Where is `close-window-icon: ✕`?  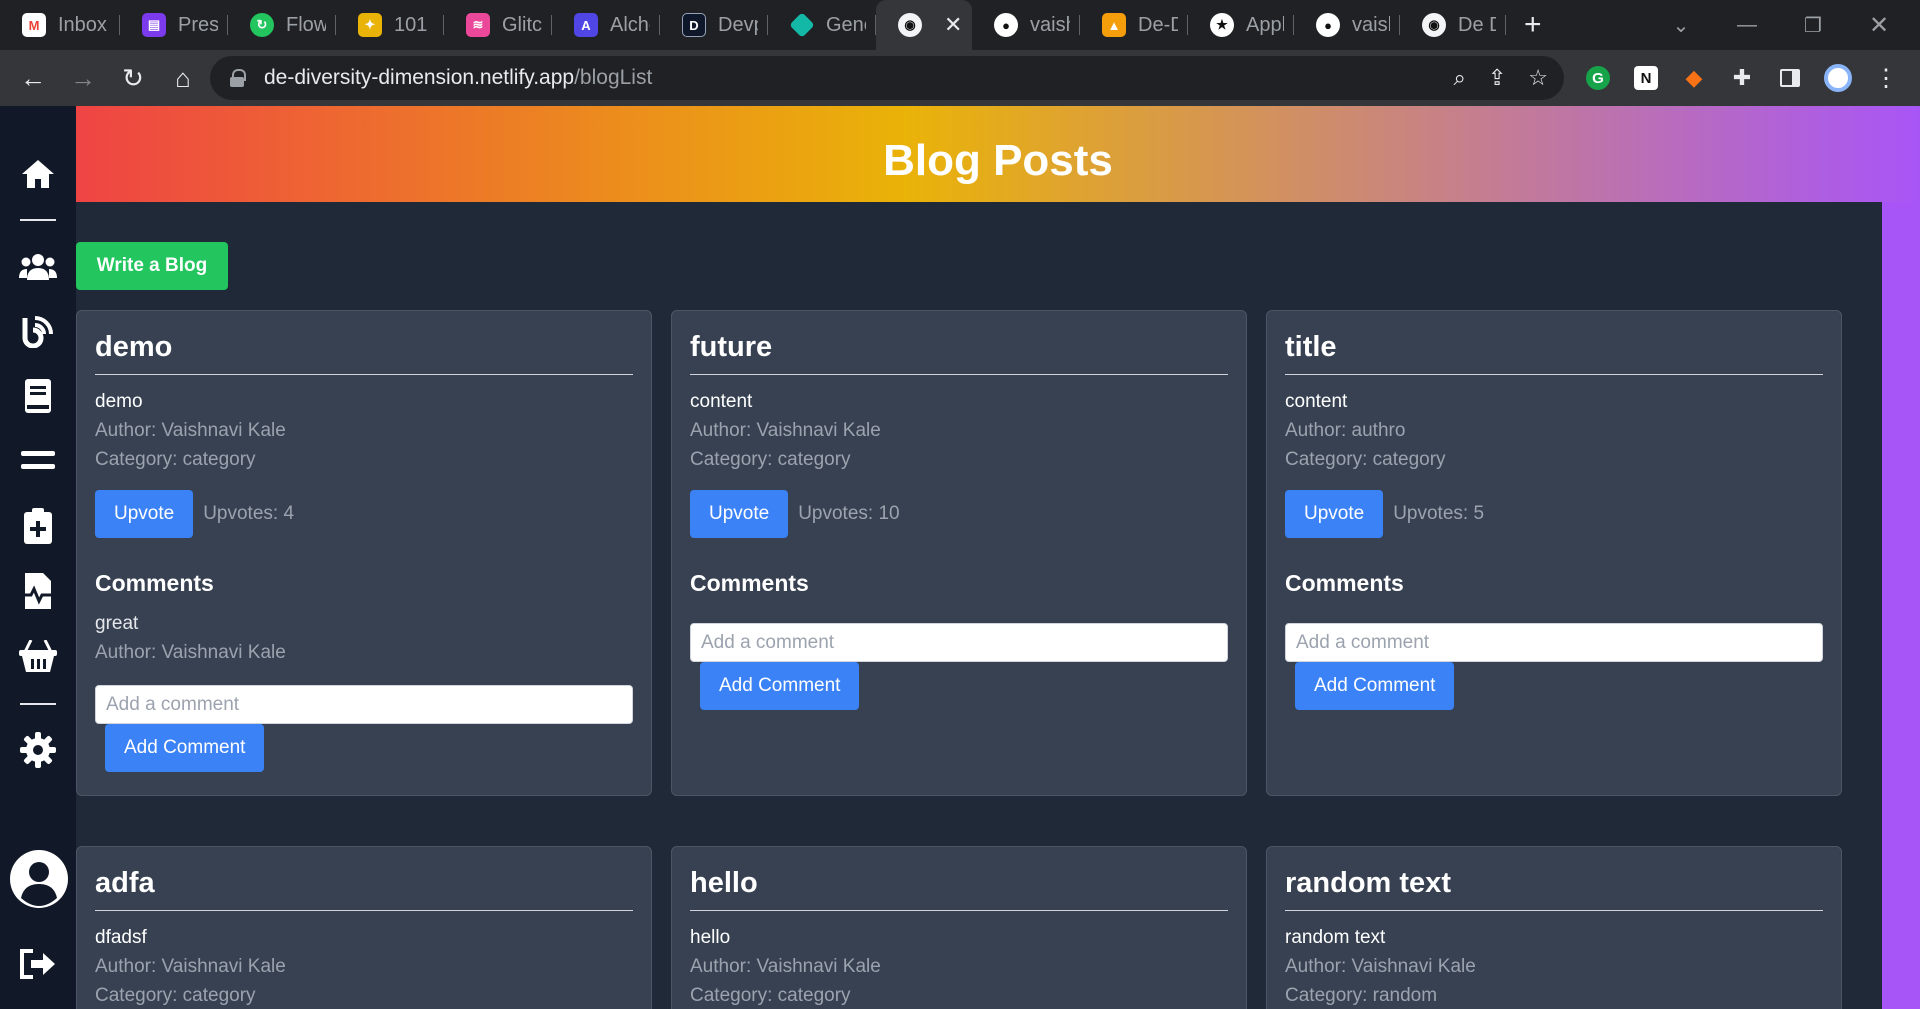
close-window-icon: ✕ is located at coordinates (1879, 25).